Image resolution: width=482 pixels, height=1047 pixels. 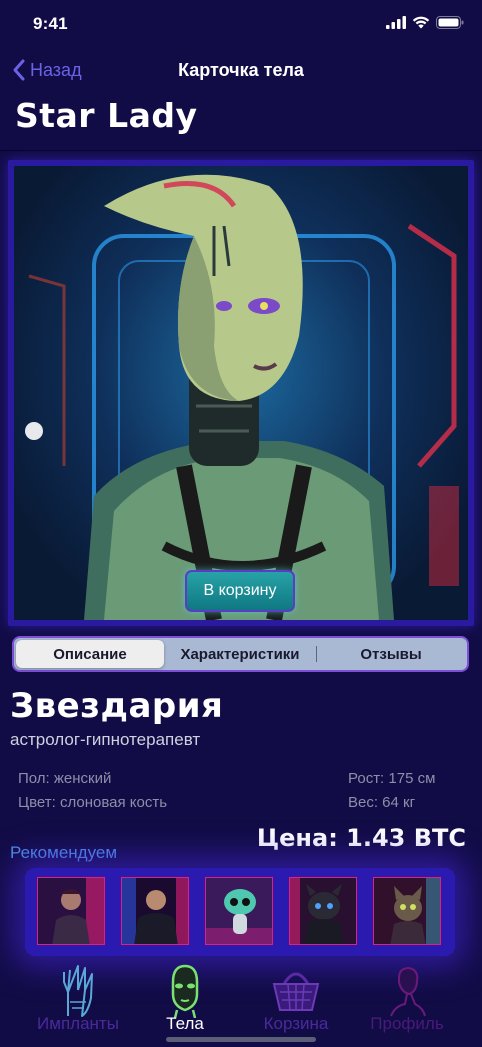 What do you see at coordinates (64, 852) in the screenshot?
I see `recommend-title: Рекомендуем` at bounding box center [64, 852].